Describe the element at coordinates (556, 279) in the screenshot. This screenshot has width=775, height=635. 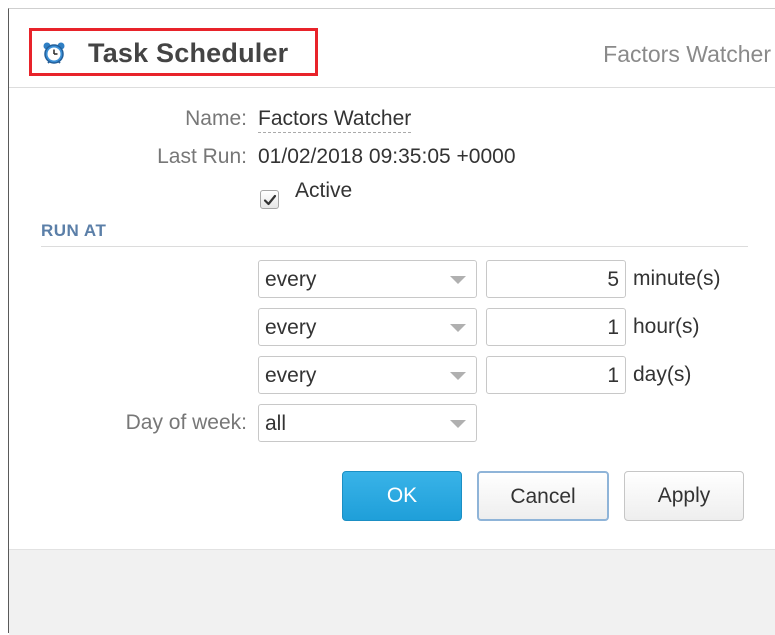
I see `minute-value-input: 5` at that location.